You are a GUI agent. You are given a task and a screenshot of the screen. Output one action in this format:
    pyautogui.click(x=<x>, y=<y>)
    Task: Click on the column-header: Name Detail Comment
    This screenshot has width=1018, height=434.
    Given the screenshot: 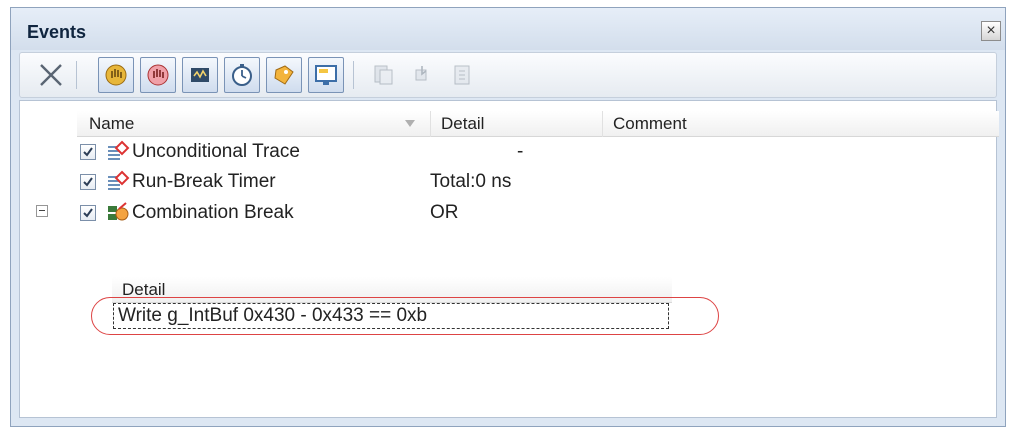 What is the action you would take?
    pyautogui.click(x=538, y=124)
    